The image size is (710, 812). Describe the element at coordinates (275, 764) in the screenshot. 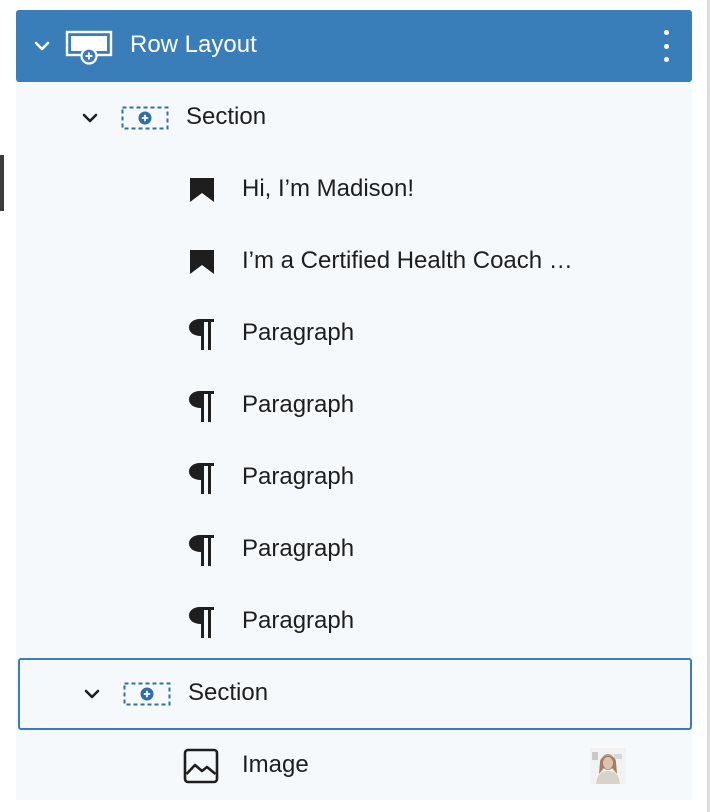

I see `list-item-label: Image` at that location.